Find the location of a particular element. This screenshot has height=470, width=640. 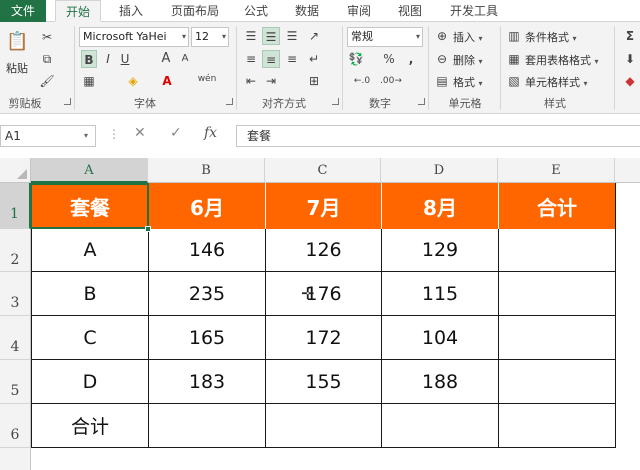

column-header-e: E is located at coordinates (556, 170).